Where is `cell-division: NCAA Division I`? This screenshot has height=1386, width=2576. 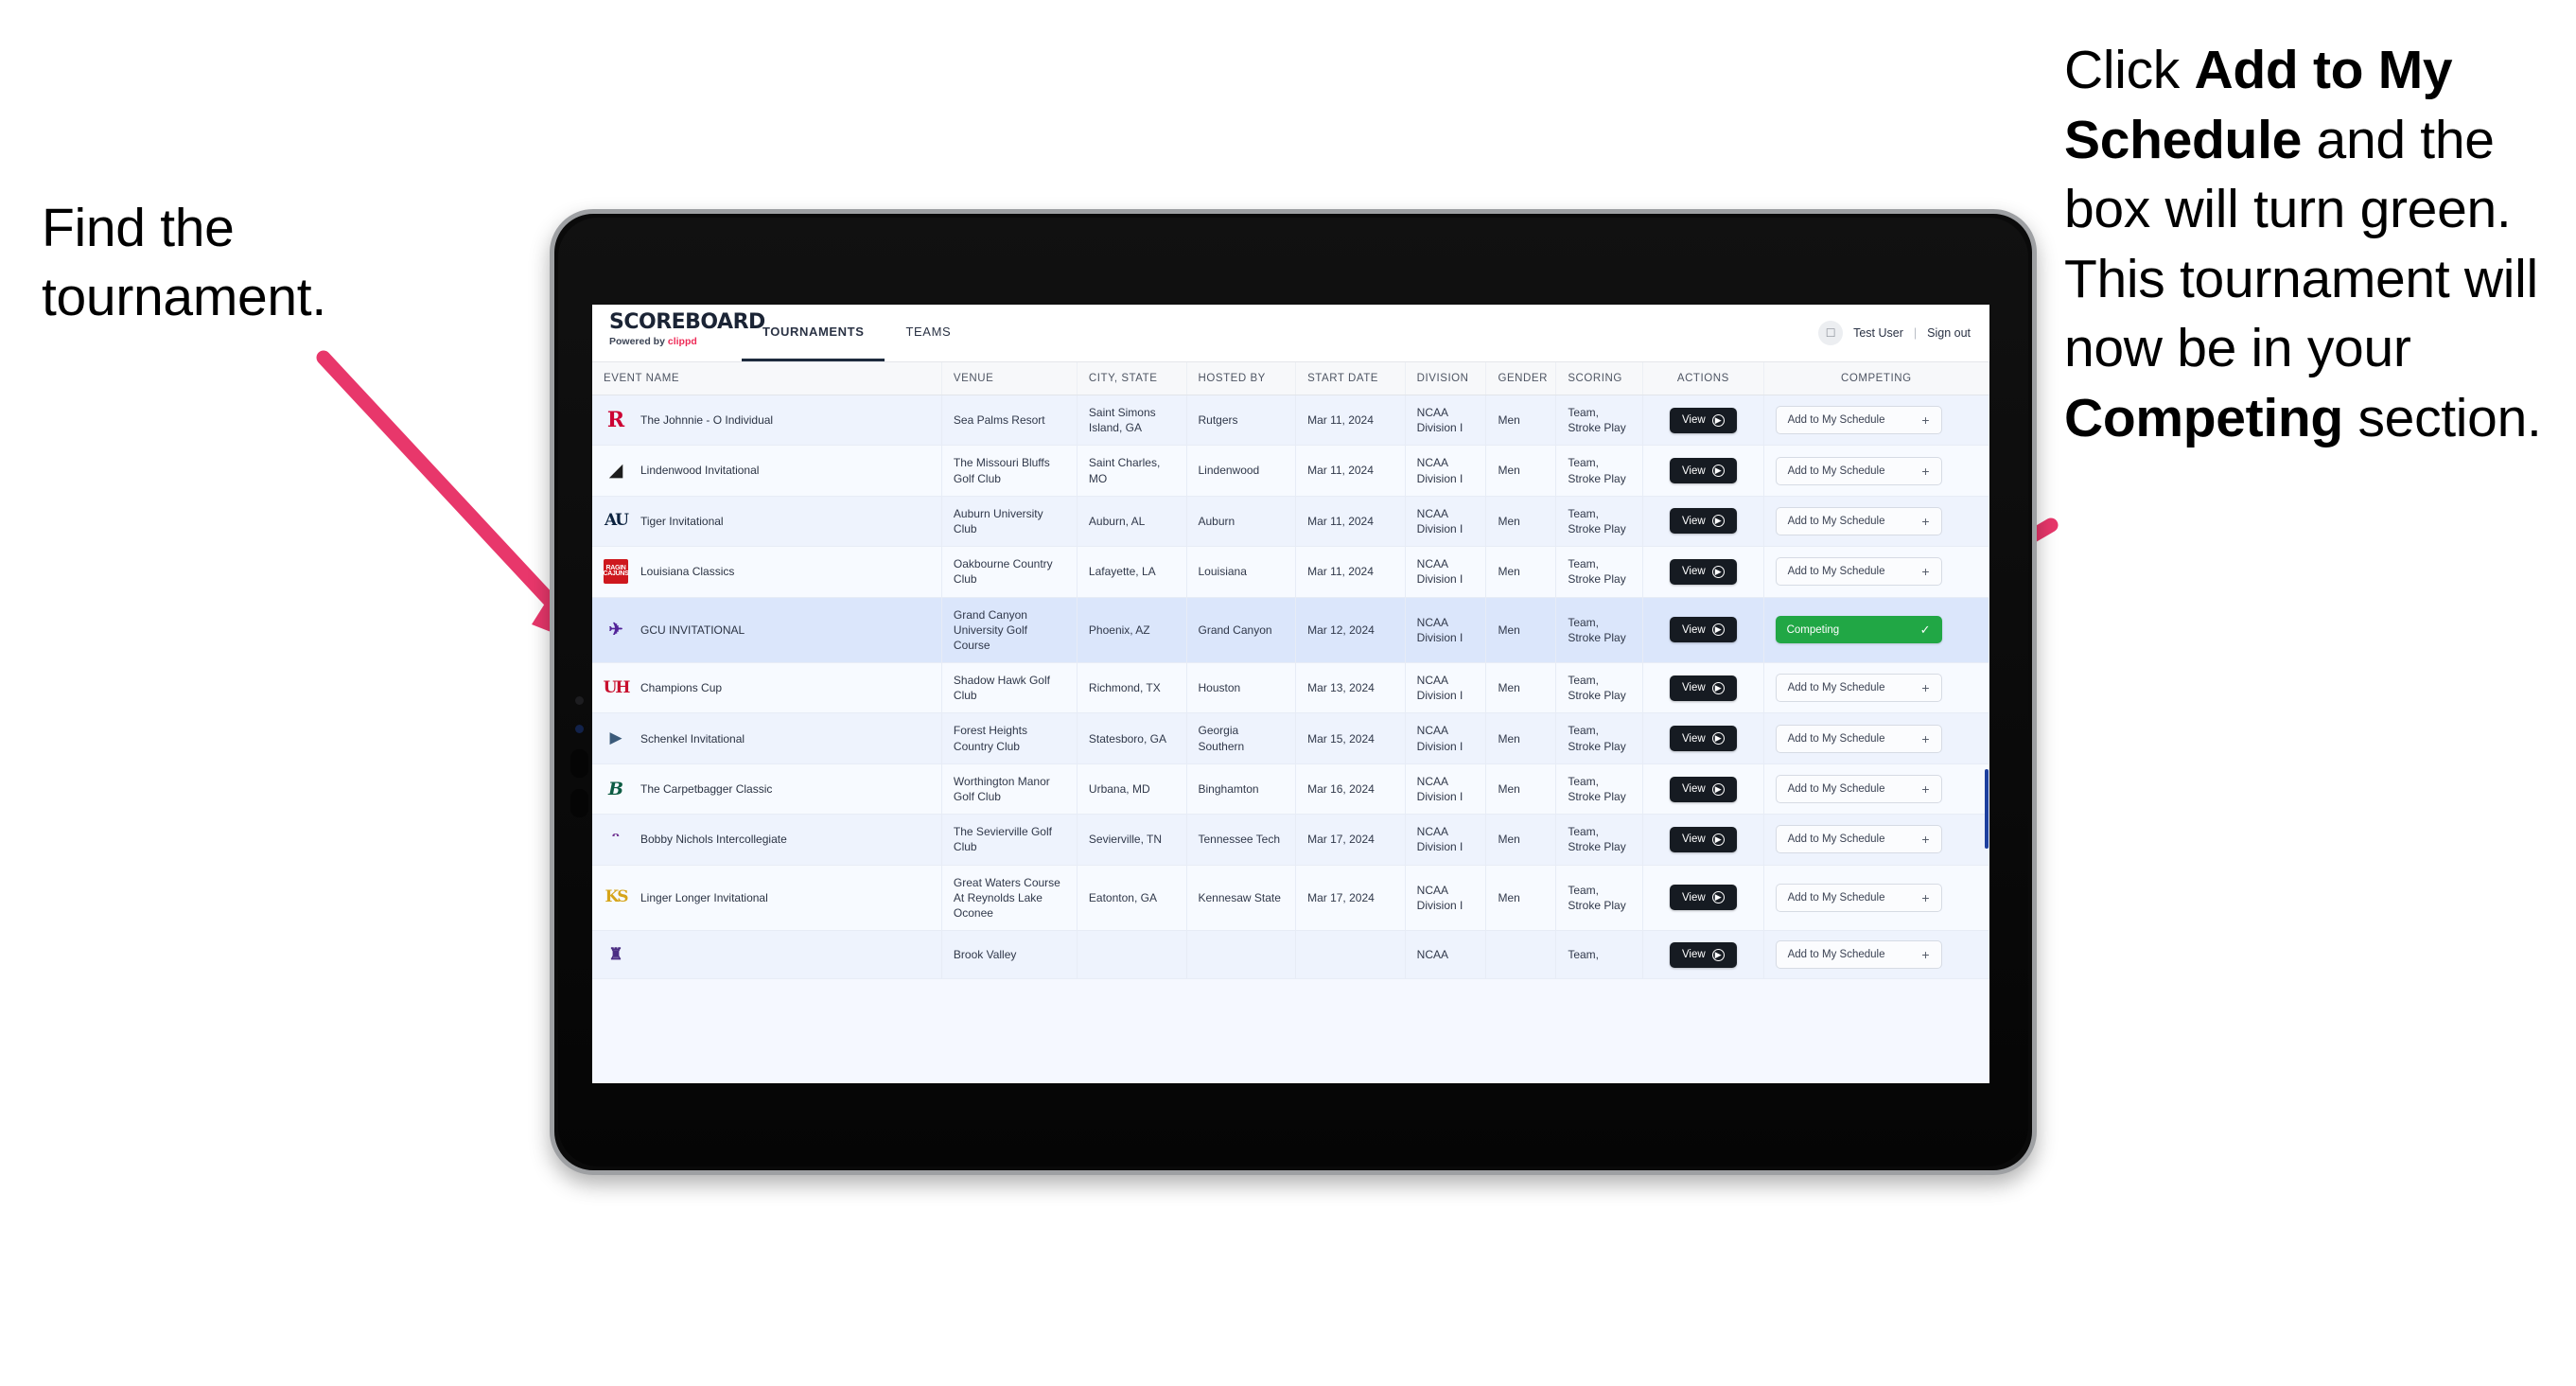
cell-division: NCAA Division I is located at coordinates (1446, 572).